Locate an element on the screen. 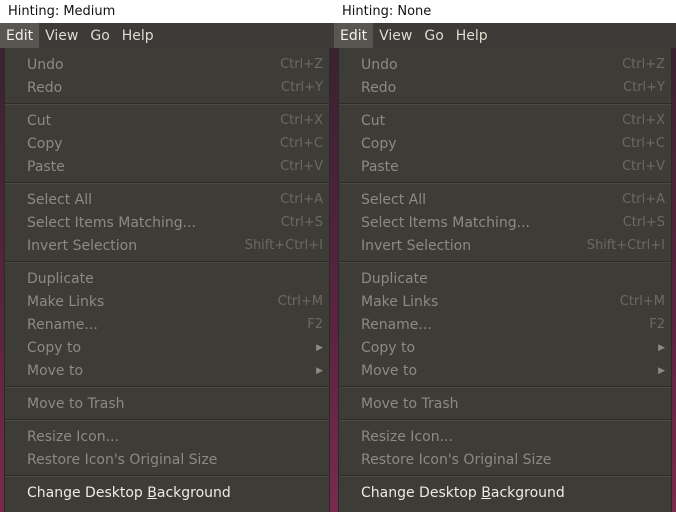 The height and width of the screenshot is (512, 676). label-part: Change Desktop is located at coordinates (421, 492).